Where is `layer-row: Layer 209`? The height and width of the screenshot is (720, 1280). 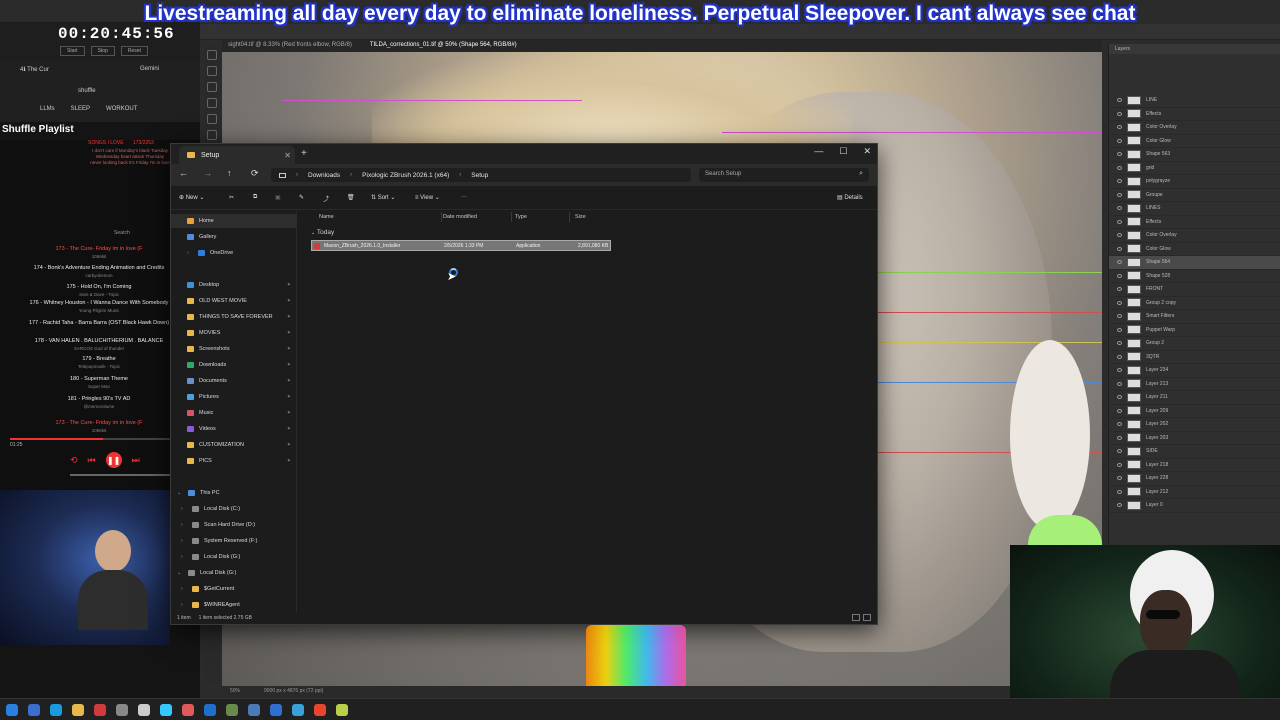
layer-row: Layer 209 is located at coordinates (1194, 411).